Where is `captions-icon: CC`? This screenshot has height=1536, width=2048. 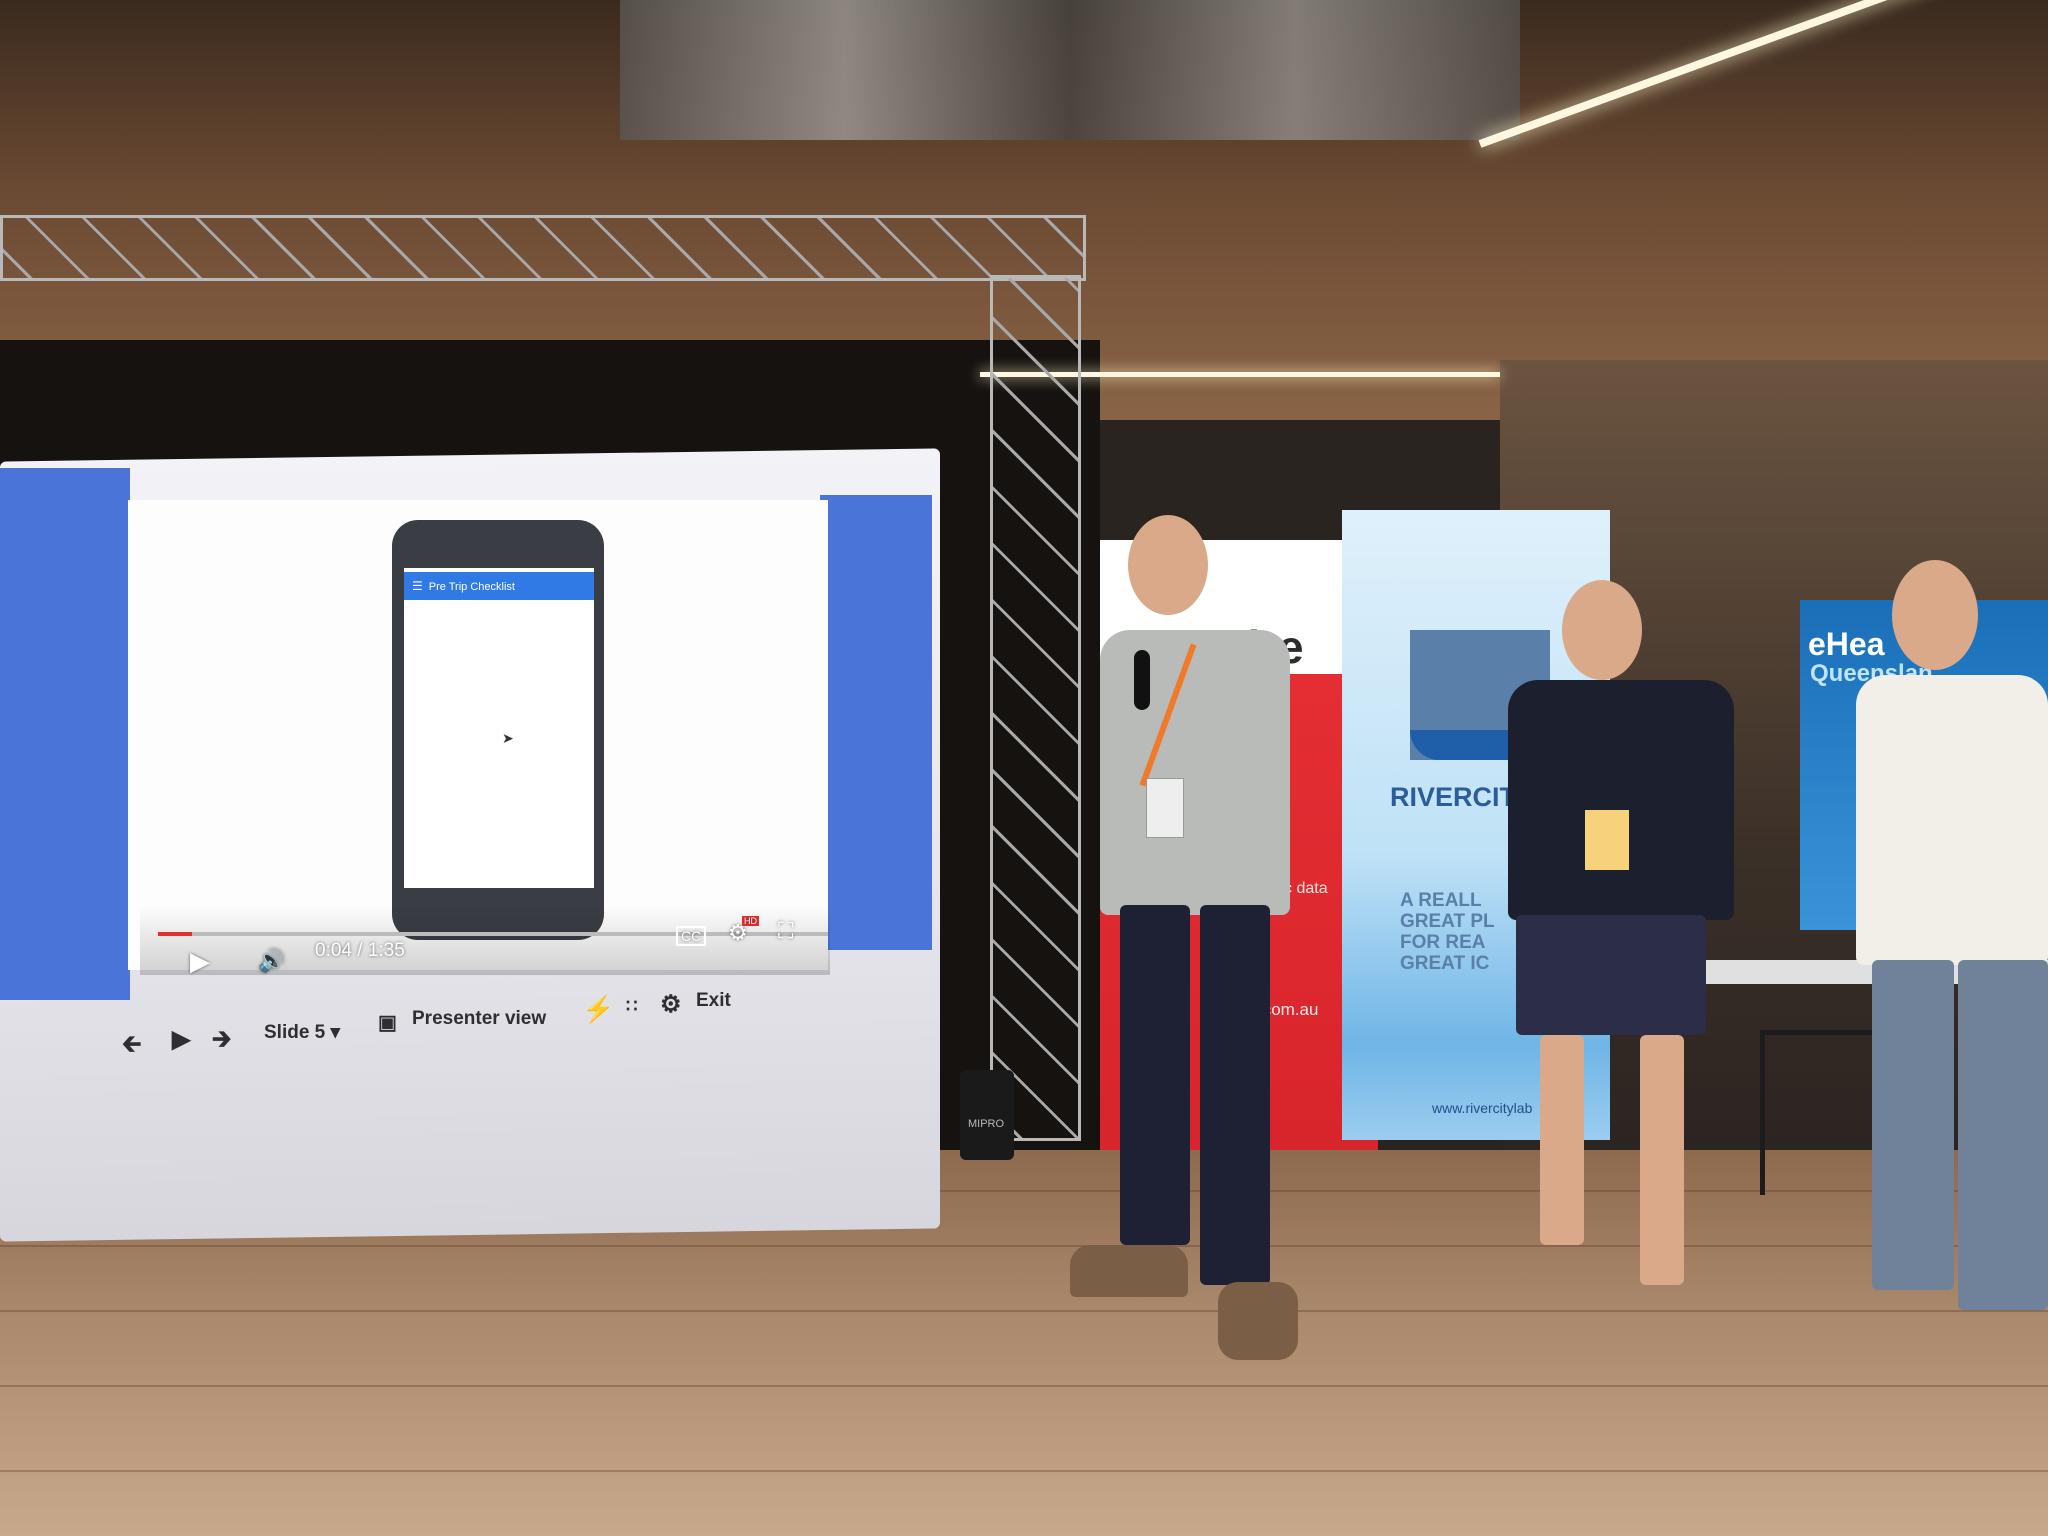 captions-icon: CC is located at coordinates (691, 936).